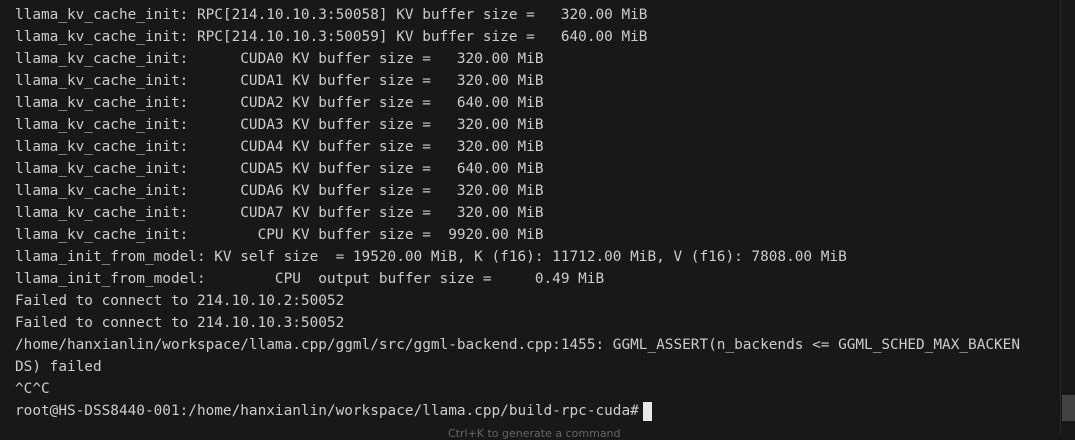 The image size is (1075, 440). What do you see at coordinates (534, 433) in the screenshot?
I see `generate-command-hint: Ctrl+K to generate a command` at bounding box center [534, 433].